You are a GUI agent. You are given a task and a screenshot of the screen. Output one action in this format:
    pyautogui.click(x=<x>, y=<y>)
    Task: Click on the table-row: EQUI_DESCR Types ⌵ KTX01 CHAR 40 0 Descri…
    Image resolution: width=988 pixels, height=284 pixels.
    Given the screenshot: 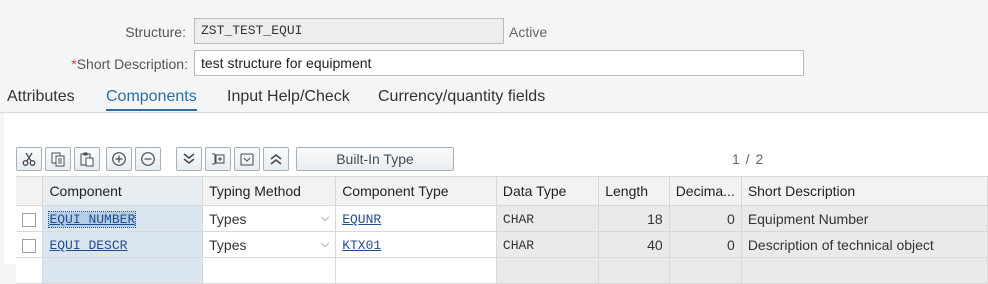 What is the action you would take?
    pyautogui.click(x=502, y=244)
    